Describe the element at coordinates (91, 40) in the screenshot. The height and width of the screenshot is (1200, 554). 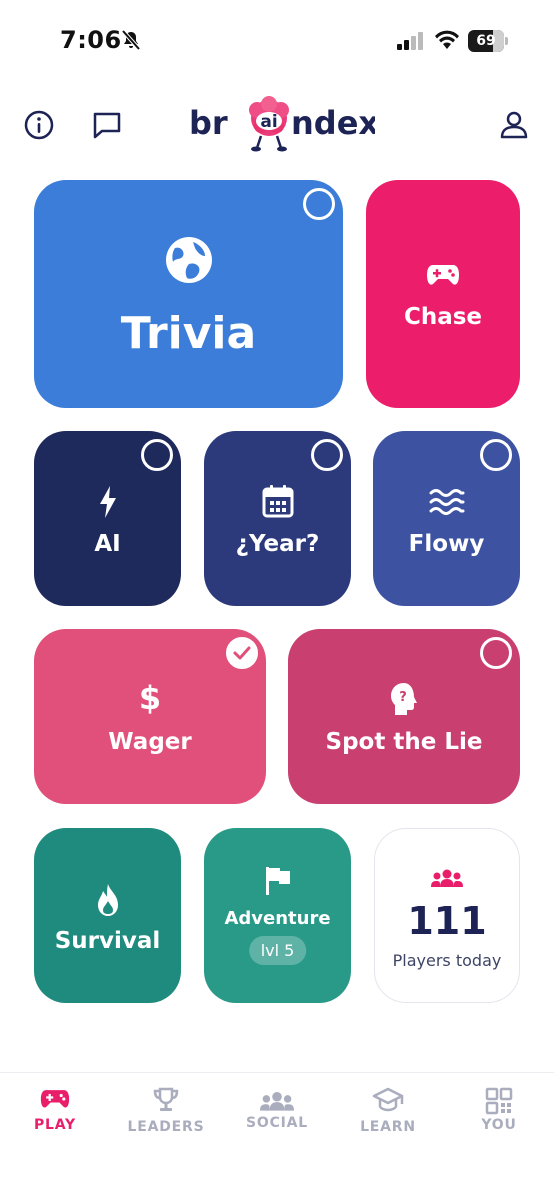
I see `clock: 7:06` at that location.